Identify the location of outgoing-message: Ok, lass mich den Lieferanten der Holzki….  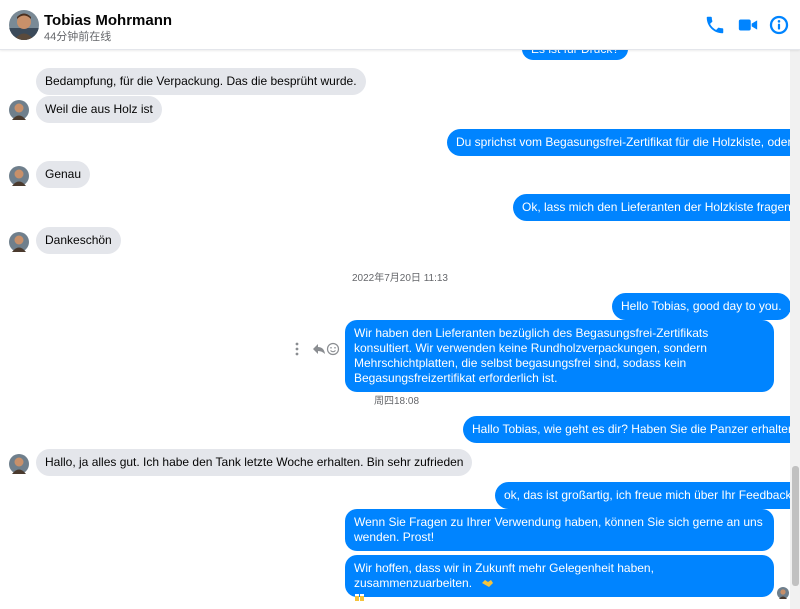
(651, 207).